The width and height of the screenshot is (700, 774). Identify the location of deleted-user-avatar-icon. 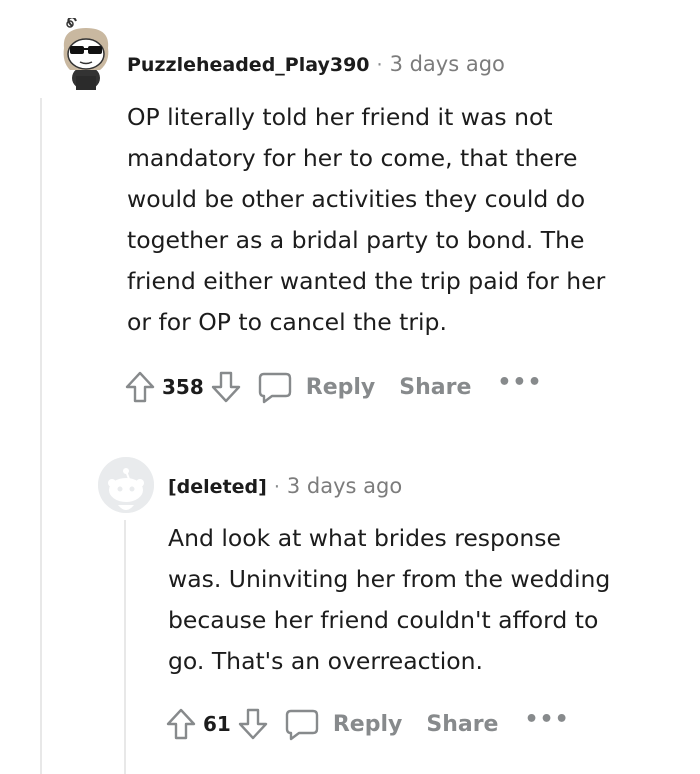
(126, 485).